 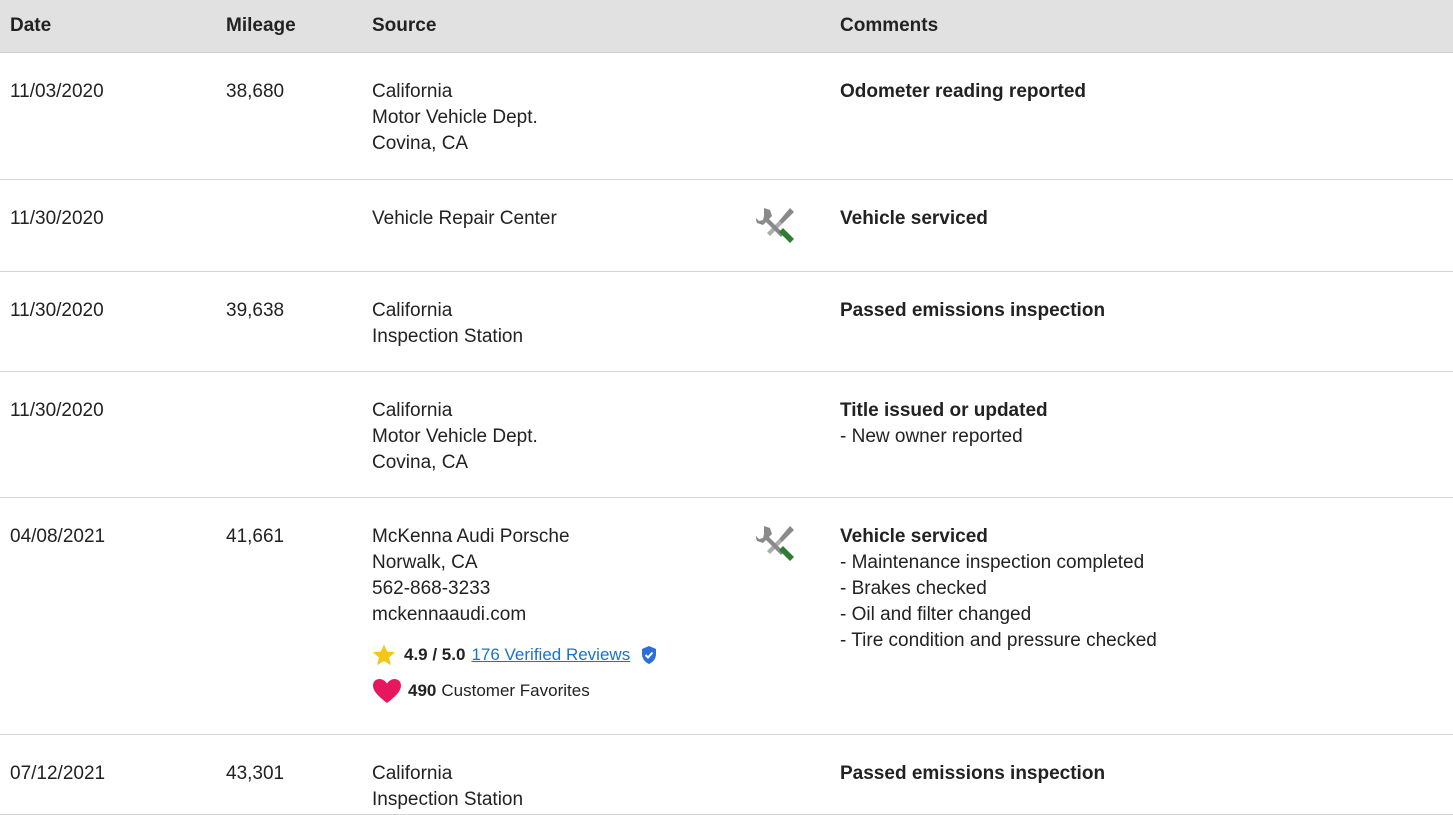 I want to click on comment-detail: - Maintenance inspection completed, so click(x=992, y=562).